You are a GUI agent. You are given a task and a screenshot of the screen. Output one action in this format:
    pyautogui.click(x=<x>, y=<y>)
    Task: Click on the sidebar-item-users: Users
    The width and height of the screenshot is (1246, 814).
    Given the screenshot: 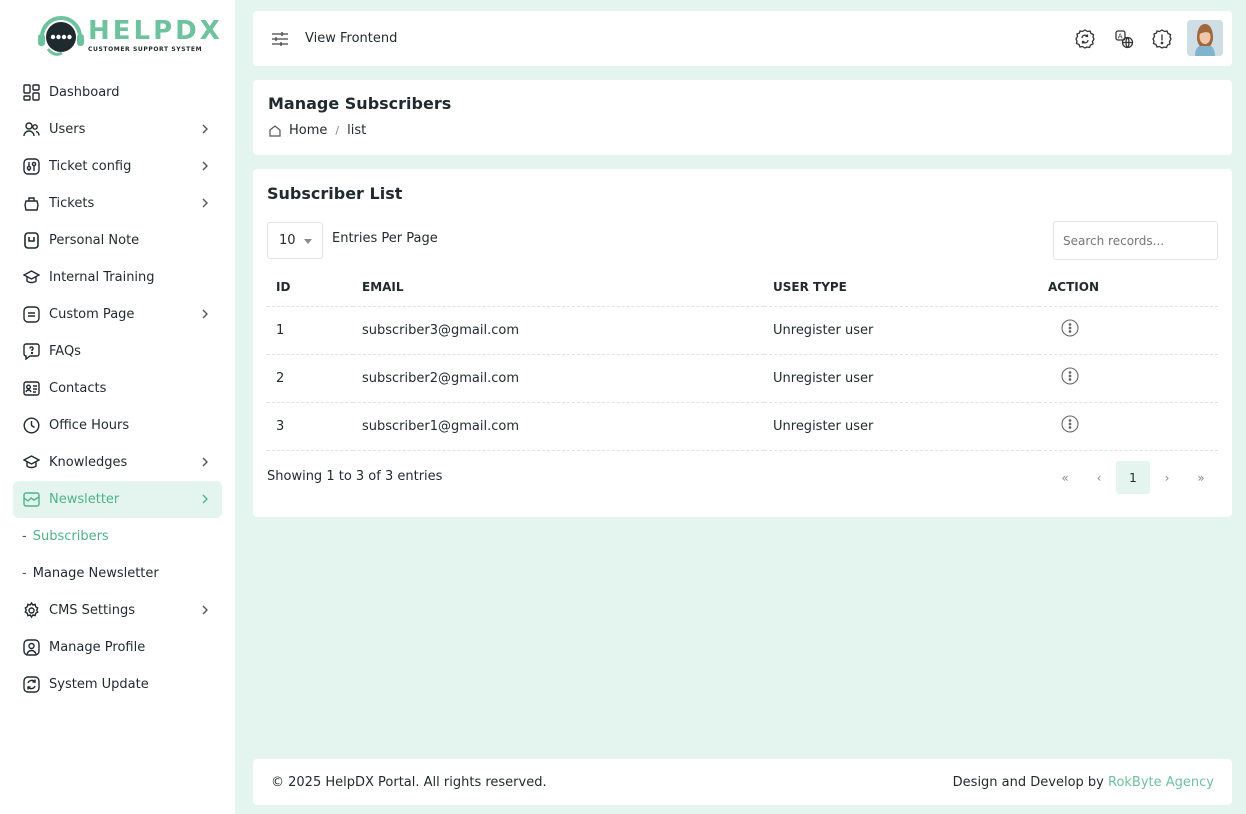 What is the action you would take?
    pyautogui.click(x=117, y=129)
    